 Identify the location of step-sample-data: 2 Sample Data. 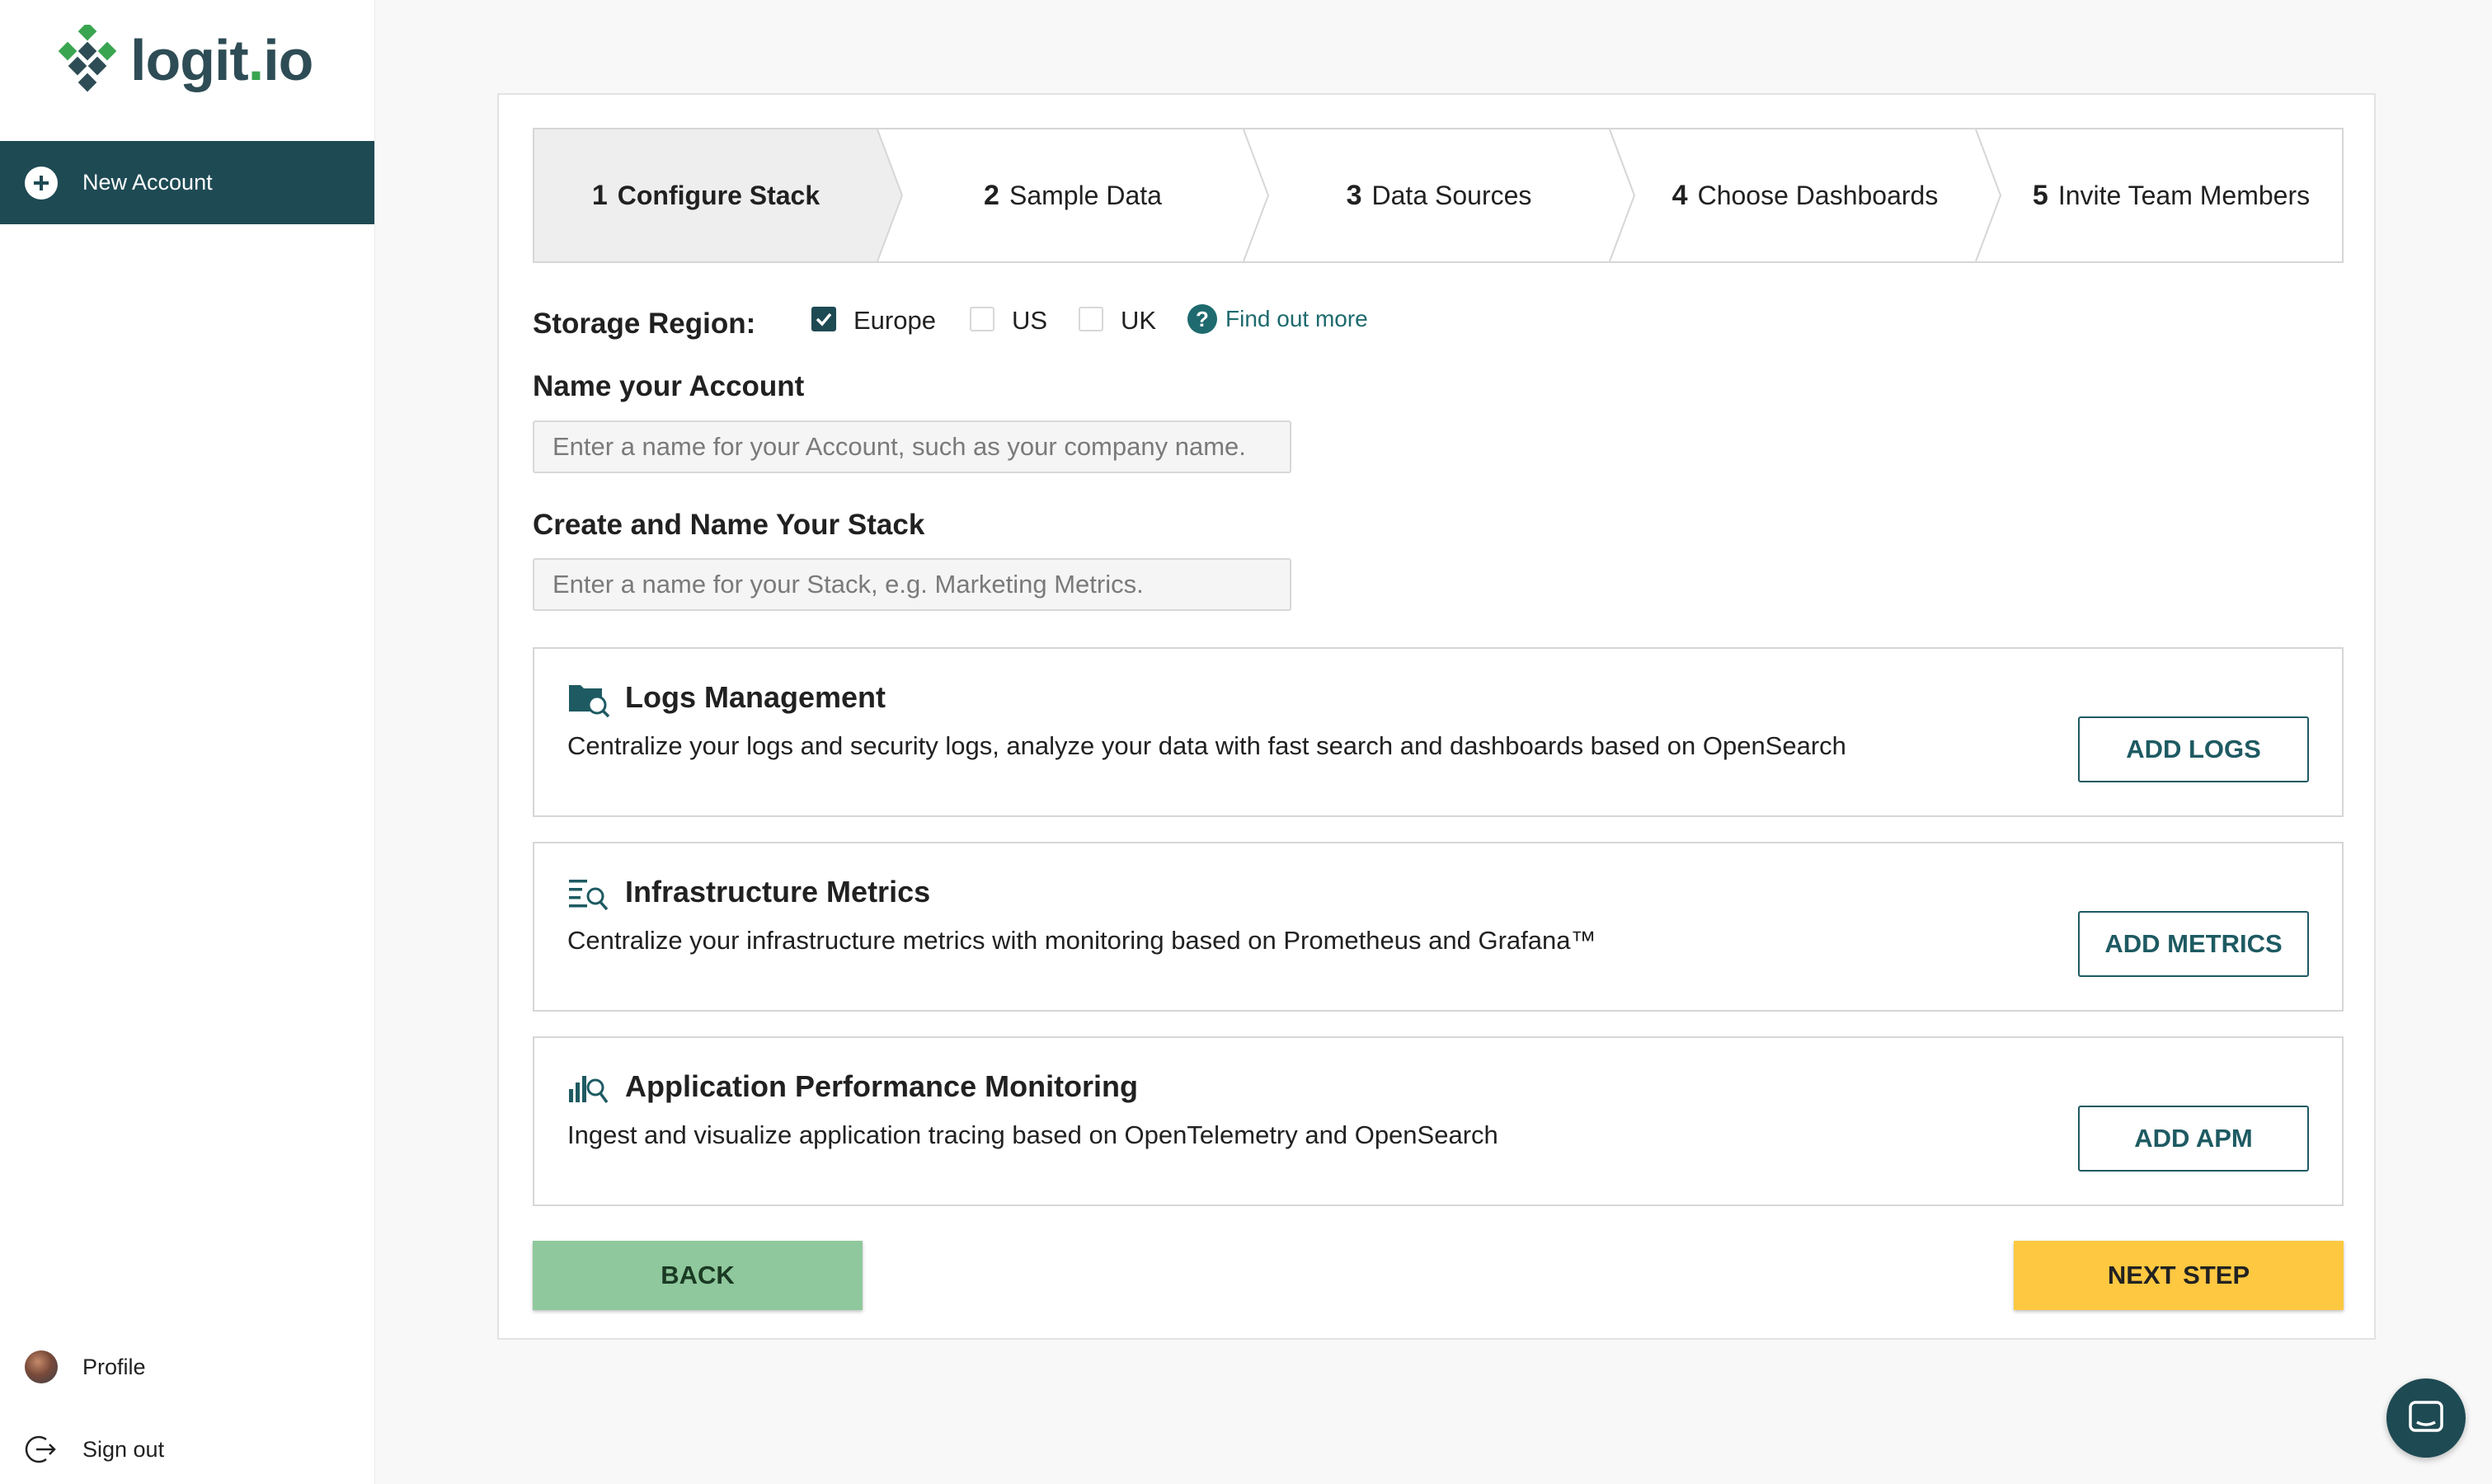
(1073, 195).